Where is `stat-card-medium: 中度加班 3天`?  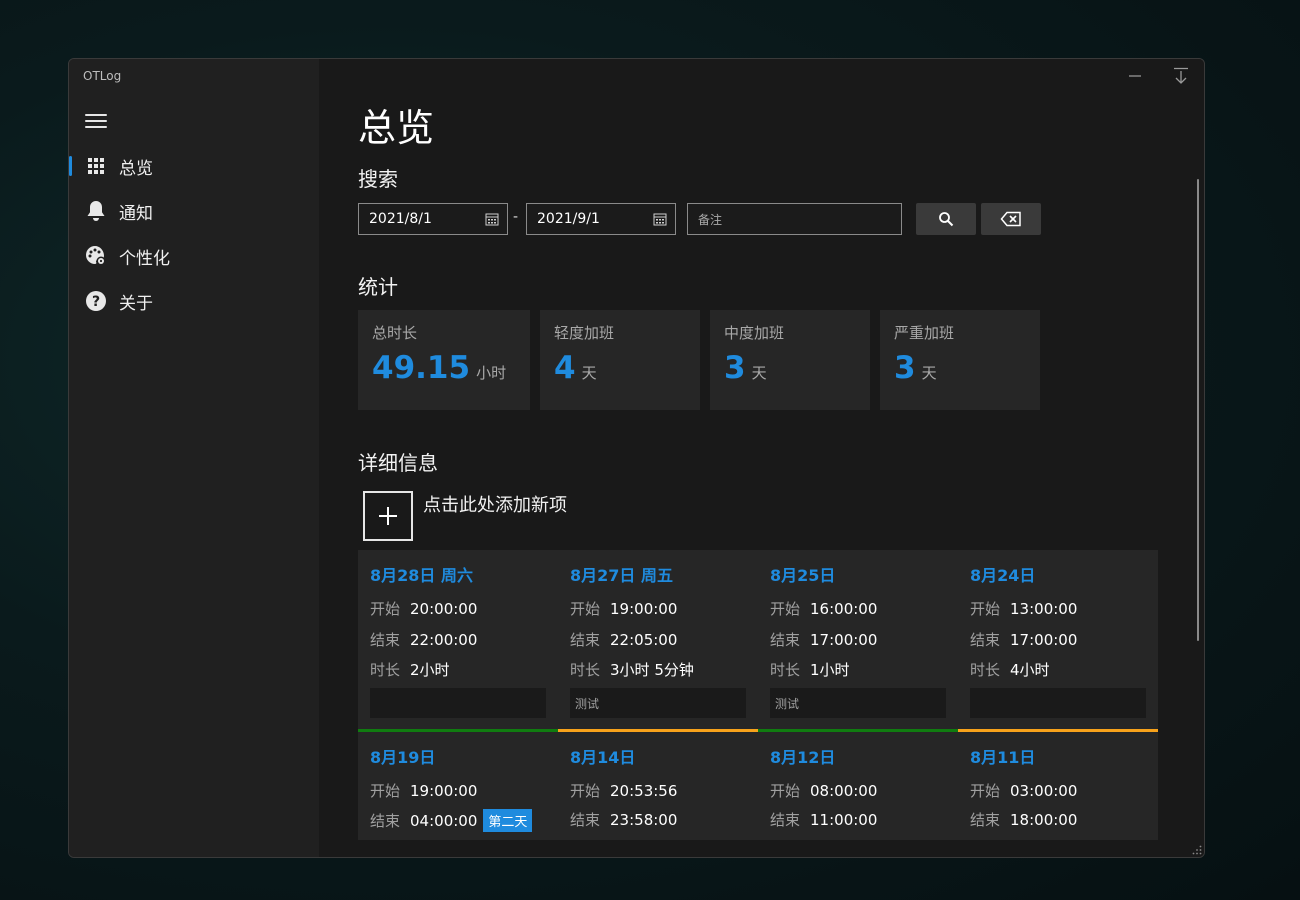 stat-card-medium: 中度加班 3天 is located at coordinates (790, 360).